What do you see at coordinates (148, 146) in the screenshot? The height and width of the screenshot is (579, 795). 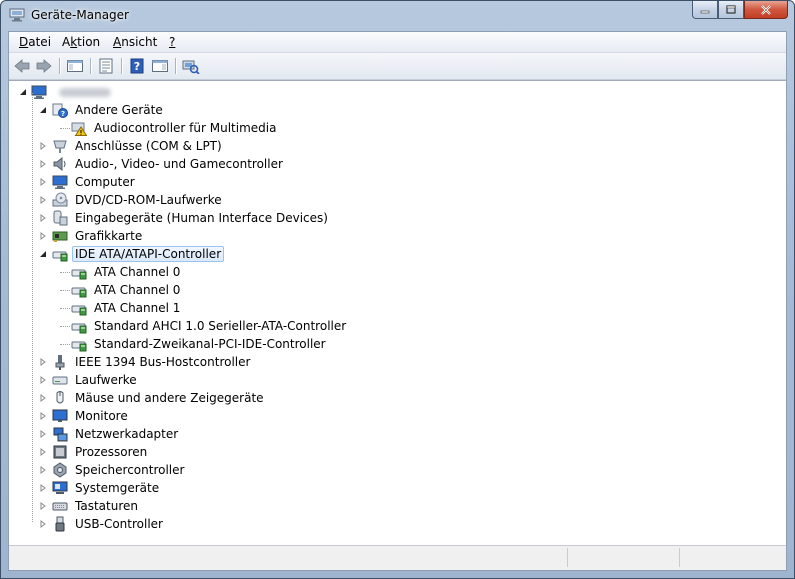 I see `category-label: Anschlüsse (COM & LPT)` at bounding box center [148, 146].